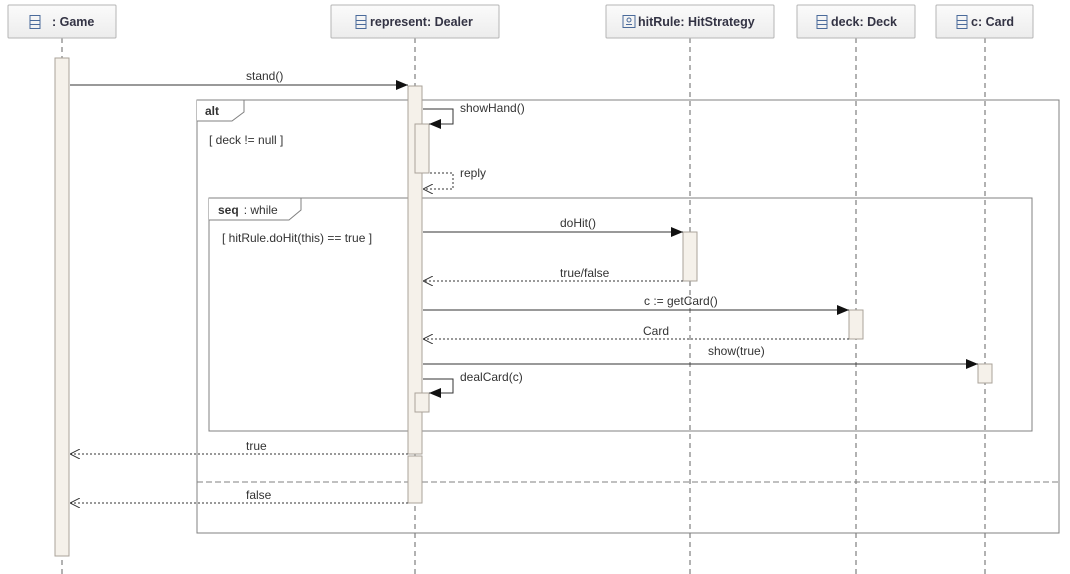 The width and height of the screenshot is (1070, 574). I want to click on alt-keyword: alt, so click(212, 111).